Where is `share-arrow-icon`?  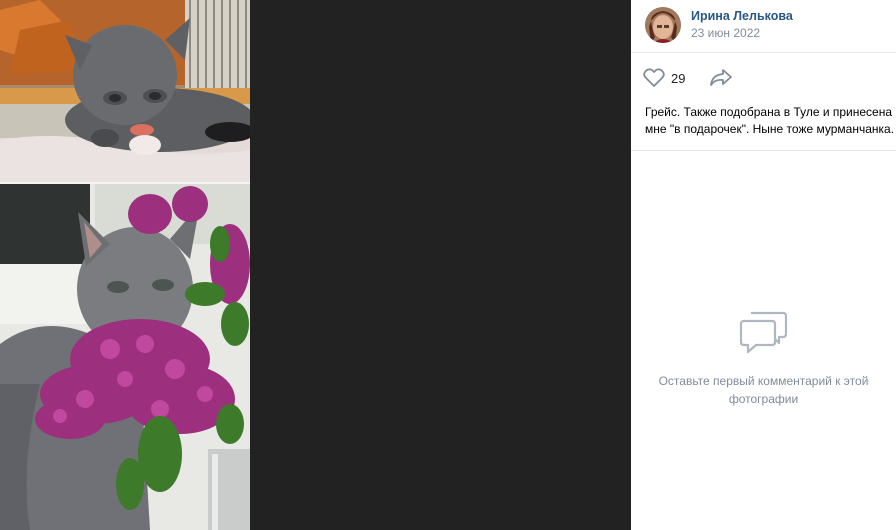 share-arrow-icon is located at coordinates (721, 81).